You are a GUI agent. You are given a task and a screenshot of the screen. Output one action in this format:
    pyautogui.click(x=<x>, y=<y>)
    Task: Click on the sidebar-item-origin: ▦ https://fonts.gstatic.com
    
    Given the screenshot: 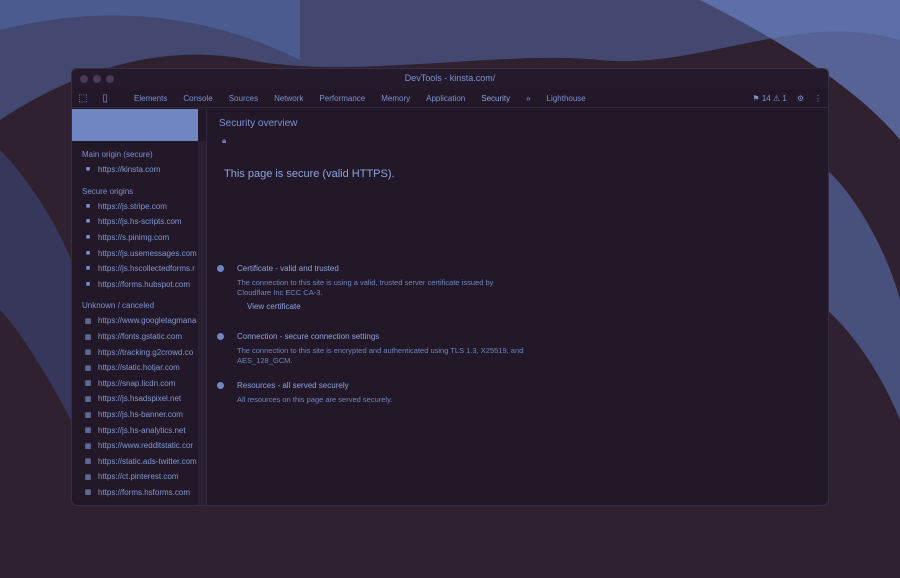 What is the action you would take?
    pyautogui.click(x=139, y=337)
    